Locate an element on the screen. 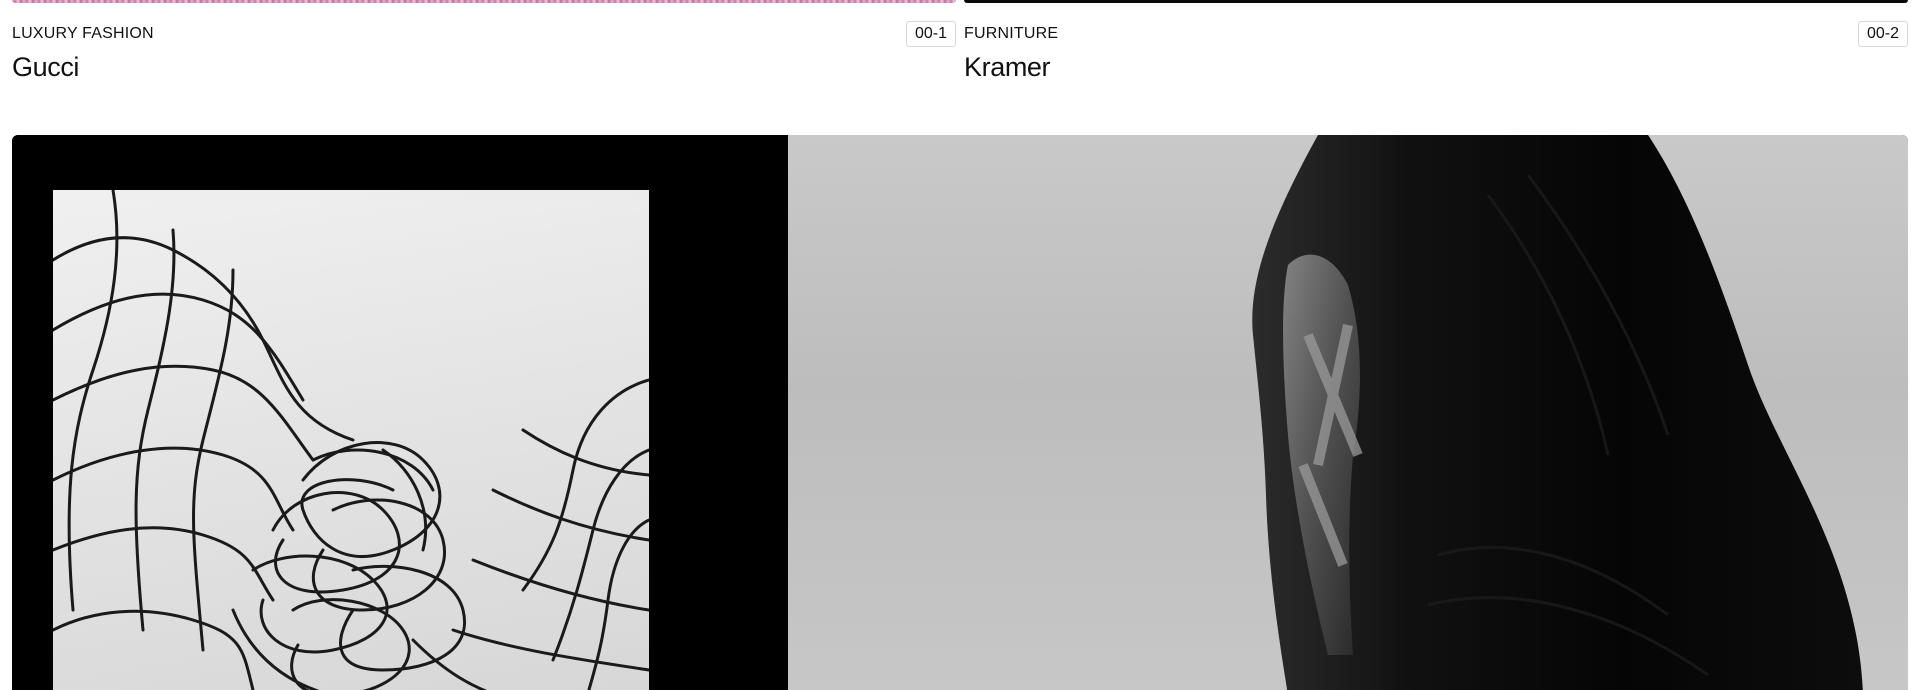  project-card-gucci: LUXURY FASHION 00-1 Gucci is located at coordinates (484, 56).